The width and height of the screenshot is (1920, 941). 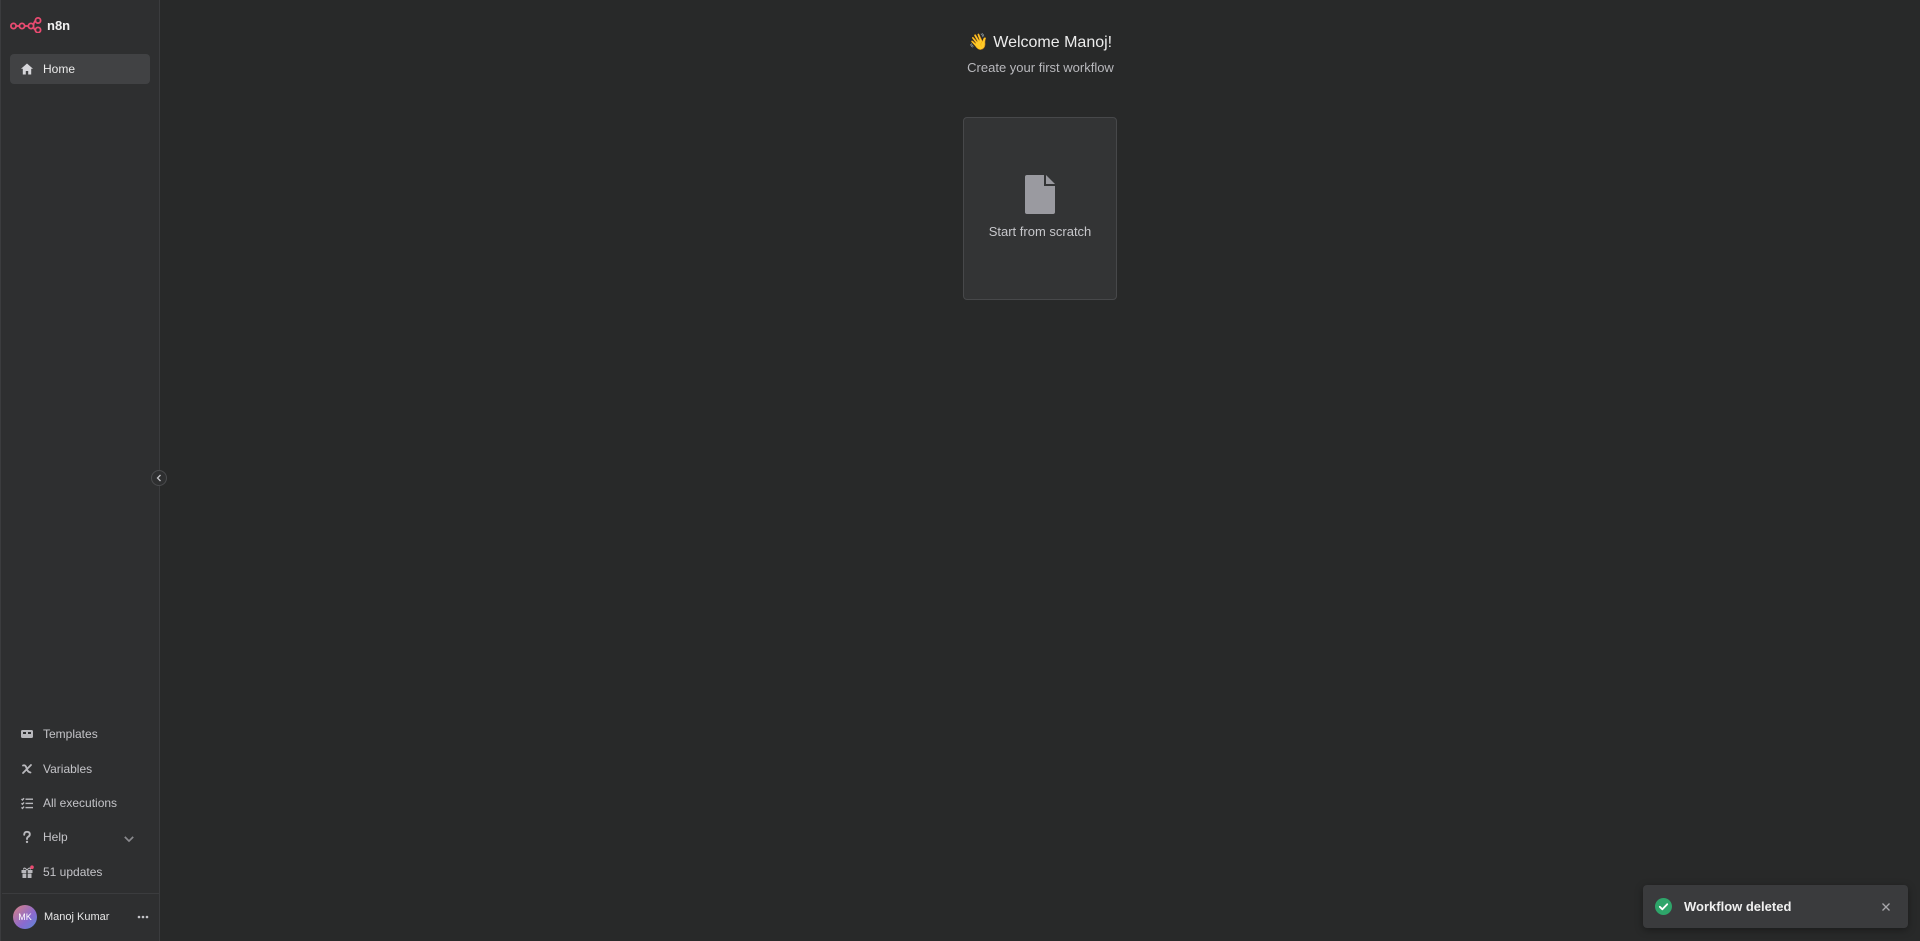 I want to click on sidebar-item-label: 51 updates, so click(x=73, y=872).